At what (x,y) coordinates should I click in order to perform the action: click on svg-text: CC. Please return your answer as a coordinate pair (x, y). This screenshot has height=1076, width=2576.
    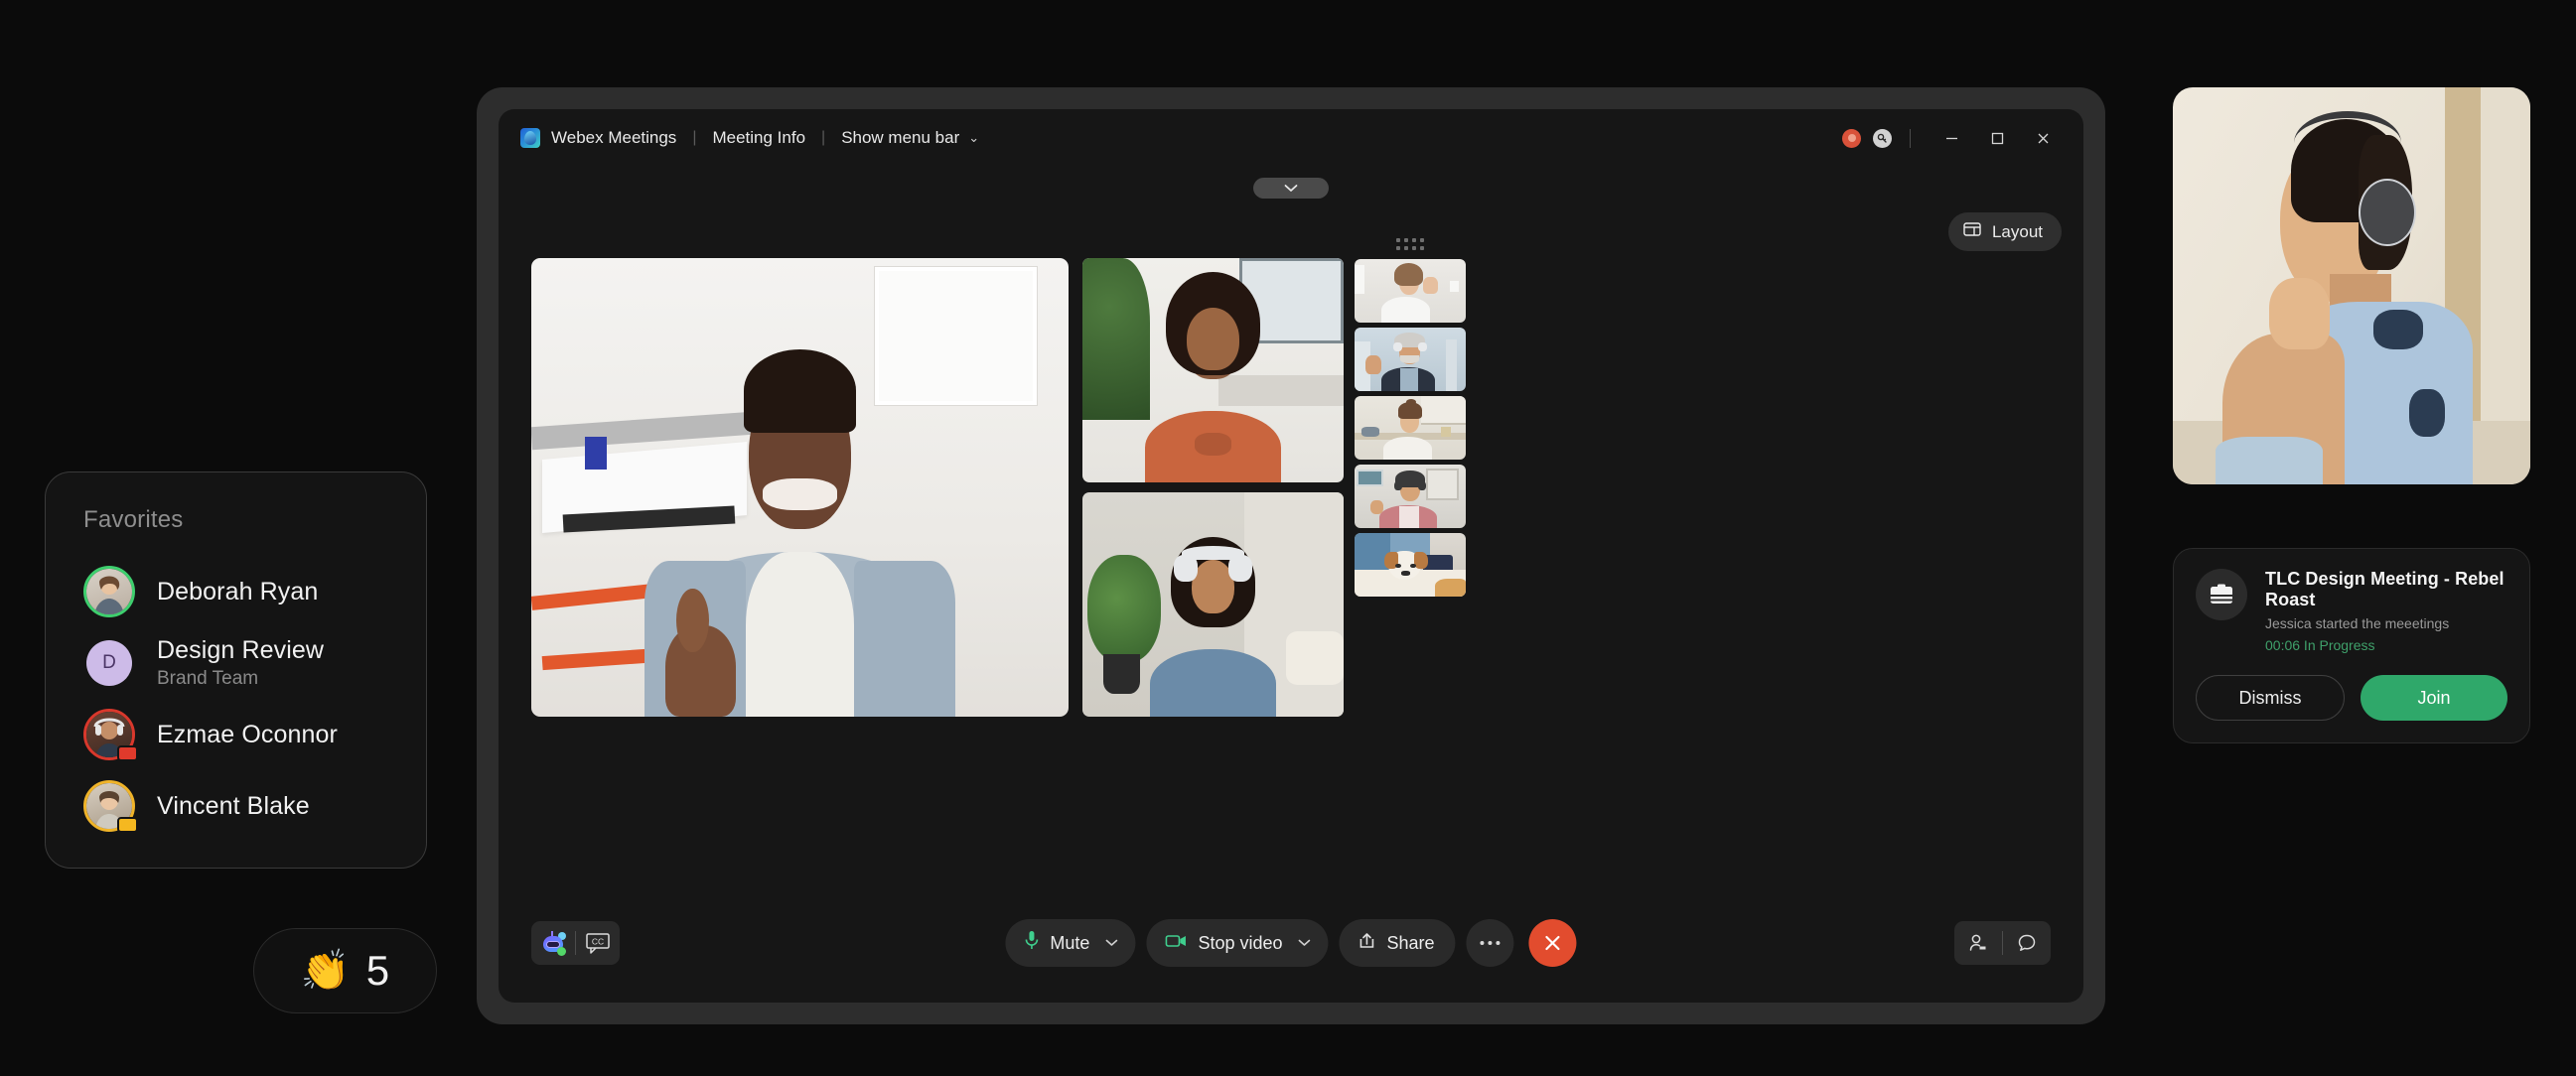
    Looking at the image, I should click on (598, 942).